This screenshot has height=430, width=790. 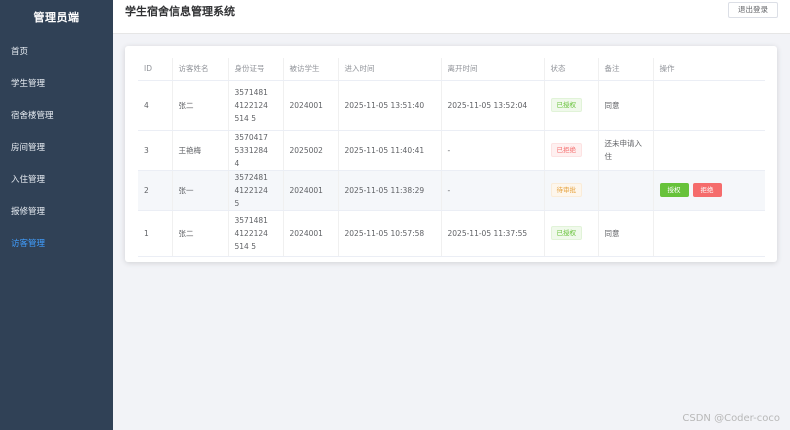 What do you see at coordinates (200, 69) in the screenshot?
I see `column-header-visitor-name: 访客姓名` at bounding box center [200, 69].